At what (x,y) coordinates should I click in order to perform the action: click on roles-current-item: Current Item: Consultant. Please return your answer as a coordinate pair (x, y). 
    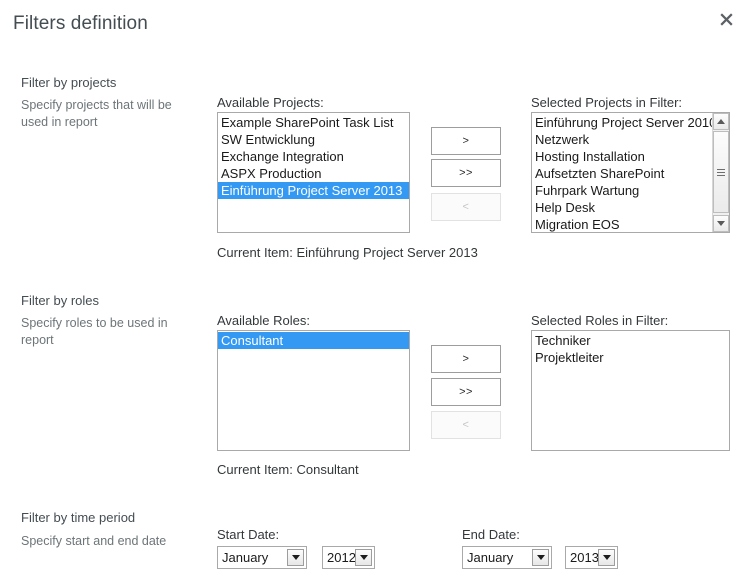
    Looking at the image, I should click on (288, 469).